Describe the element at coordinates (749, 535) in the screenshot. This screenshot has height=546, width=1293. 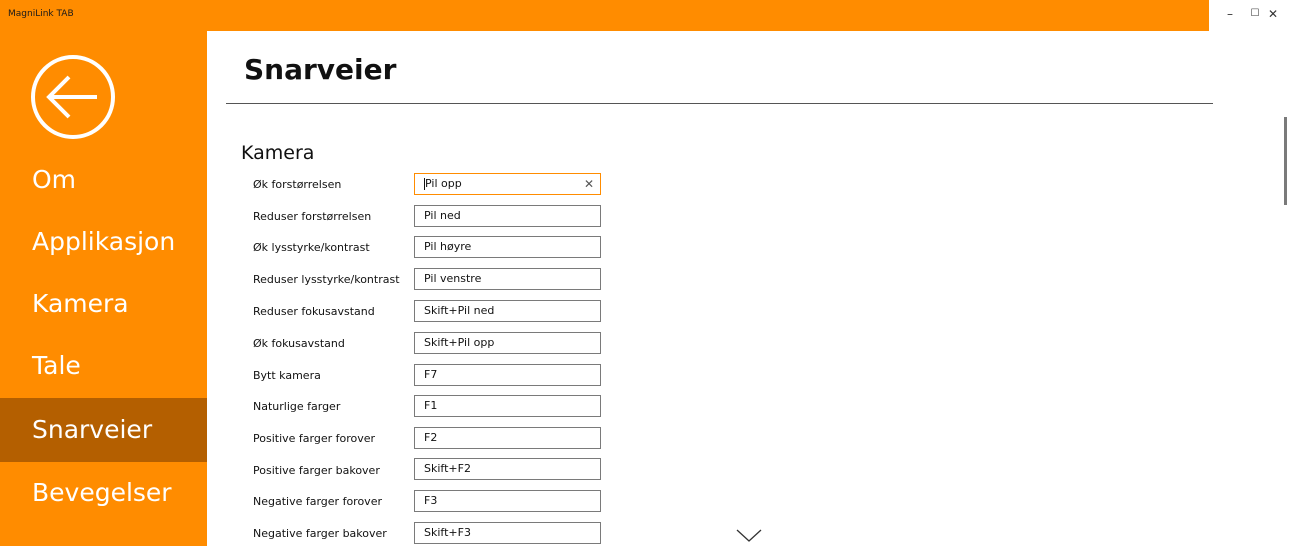
I see `chevron-down-icon` at that location.